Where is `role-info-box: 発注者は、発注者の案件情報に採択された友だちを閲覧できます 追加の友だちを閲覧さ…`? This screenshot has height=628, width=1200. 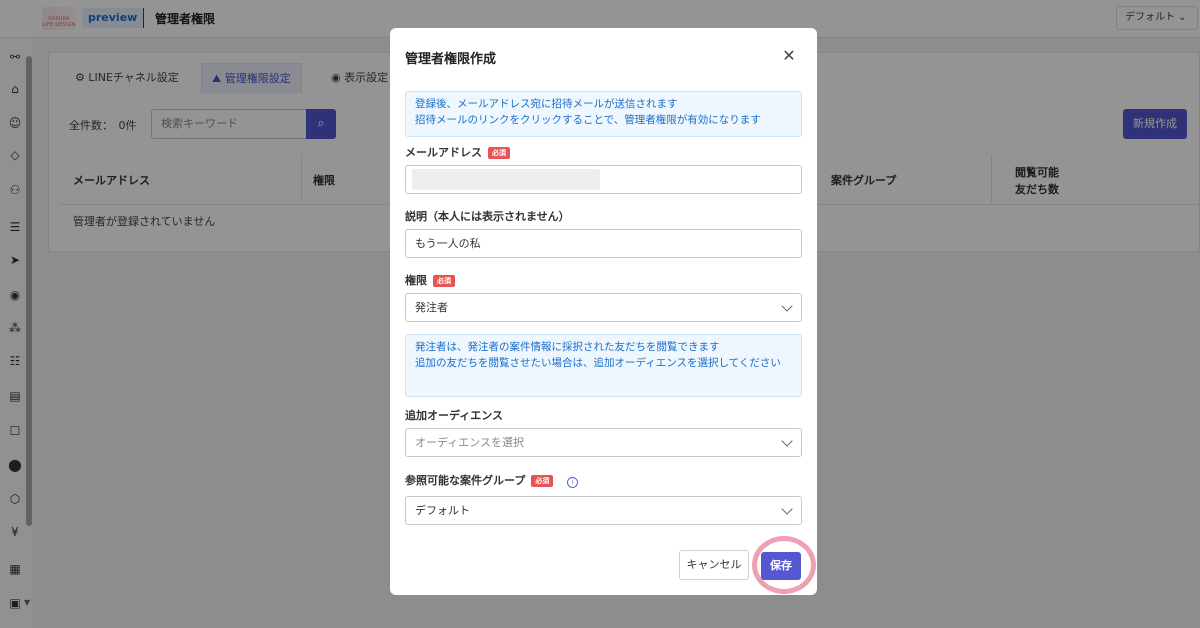 role-info-box: 発注者は、発注者の案件情報に採択された友だちを閲覧できます 追加の友だちを閲覧さ… is located at coordinates (603, 365).